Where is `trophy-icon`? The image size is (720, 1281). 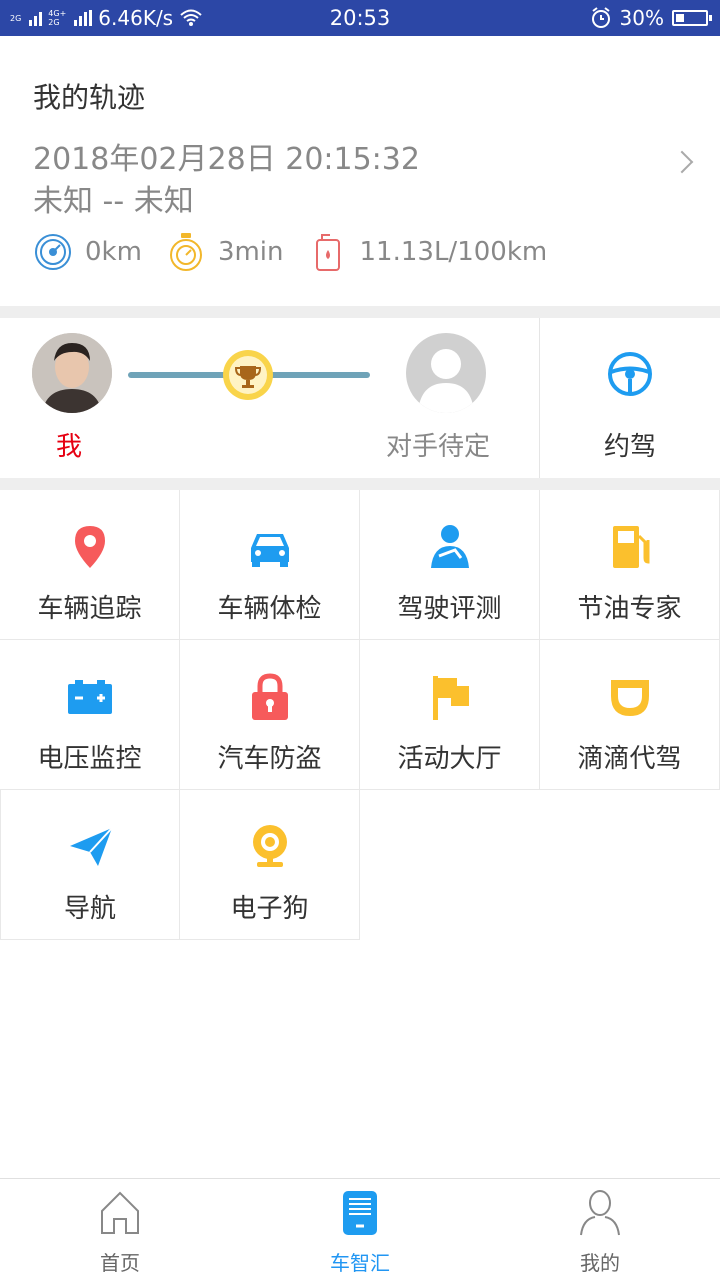 trophy-icon is located at coordinates (248, 375).